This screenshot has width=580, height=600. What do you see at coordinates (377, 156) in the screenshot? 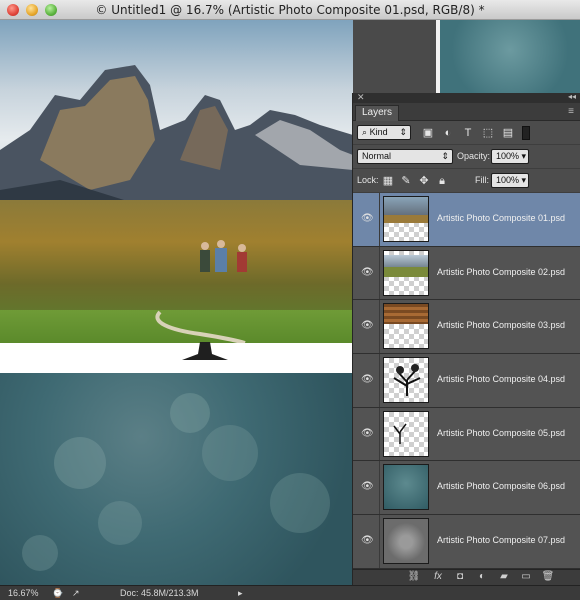
I see `blend-mode-value: Normal` at bounding box center [377, 156].